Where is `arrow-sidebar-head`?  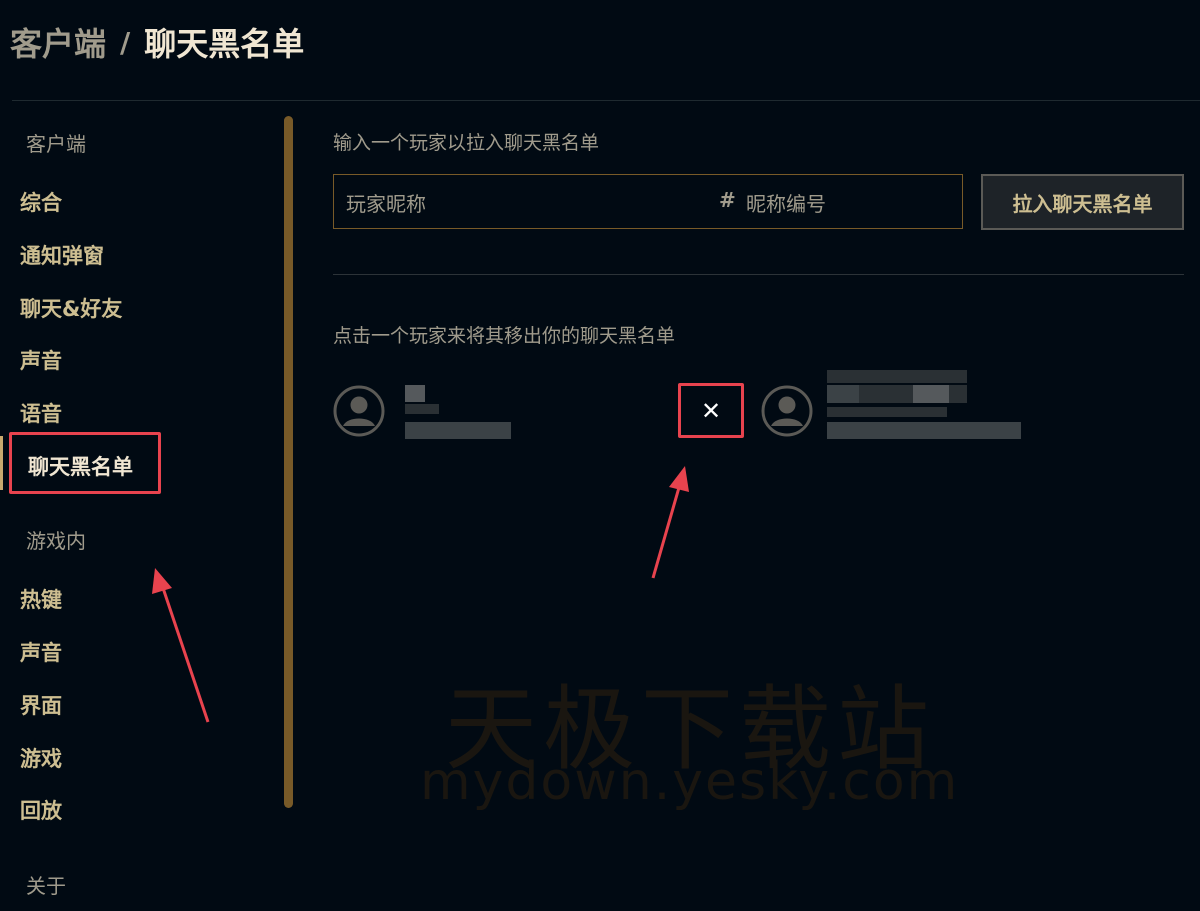 arrow-sidebar-head is located at coordinates (162, 581).